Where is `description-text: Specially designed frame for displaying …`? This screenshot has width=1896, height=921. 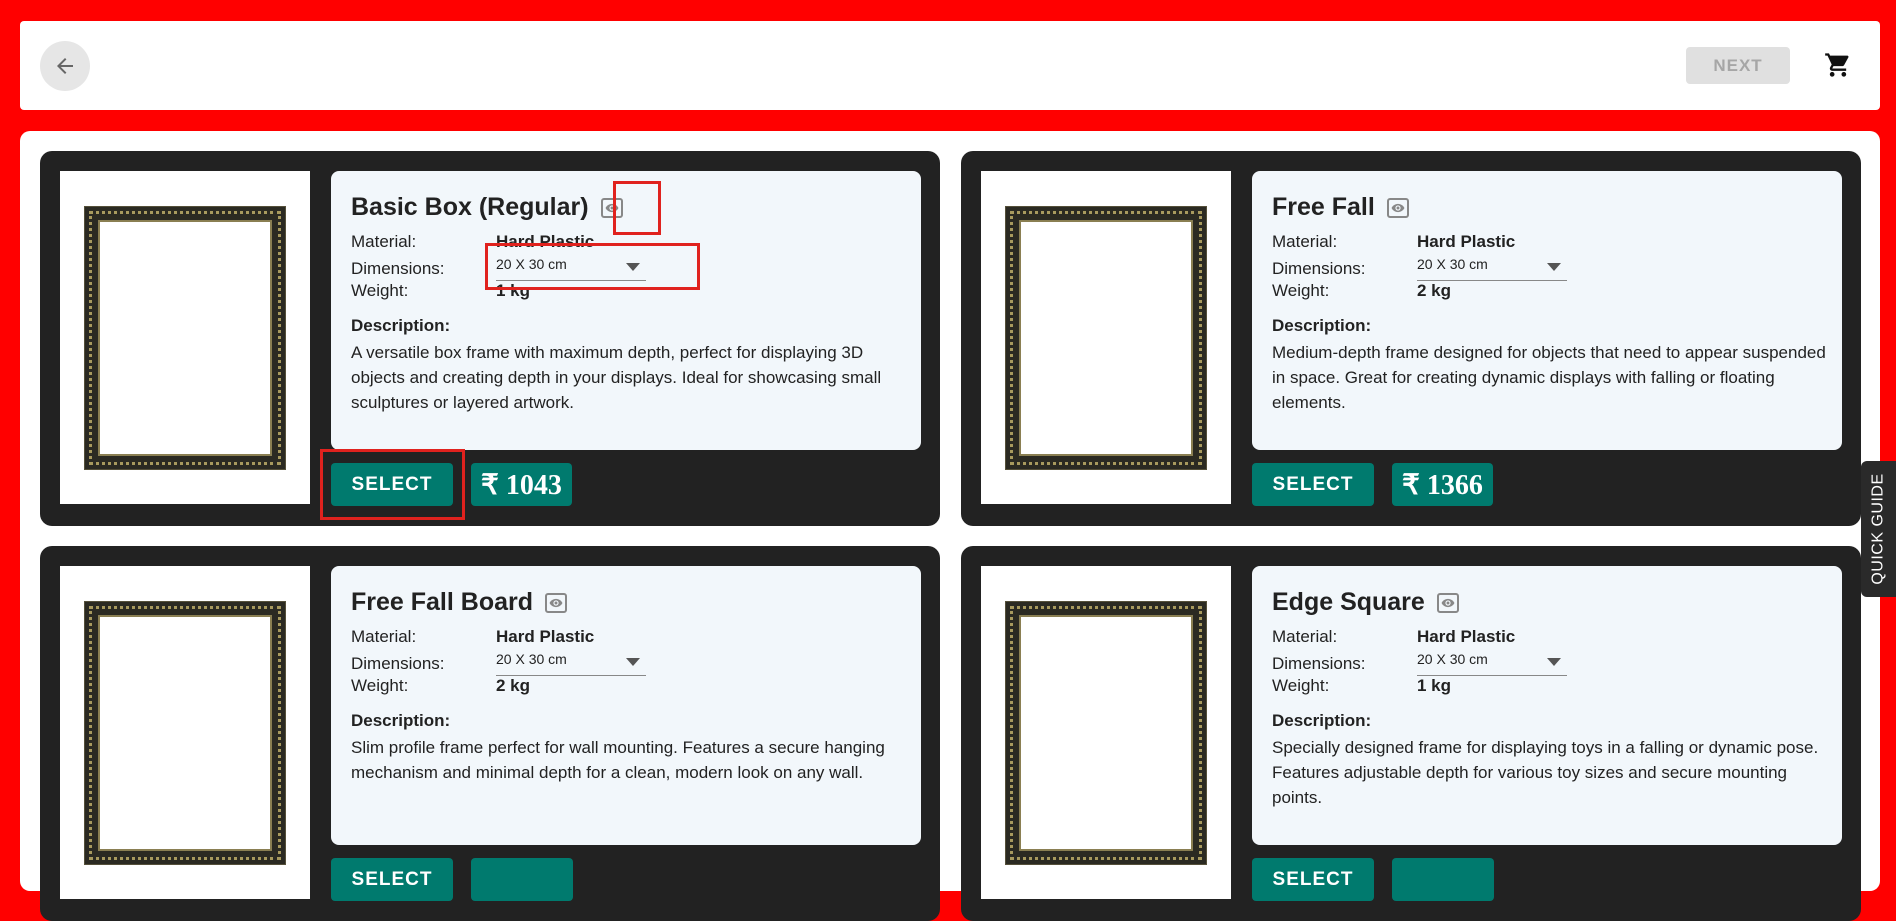
description-text: Specially designed frame for displaying … is located at coordinates (1545, 772).